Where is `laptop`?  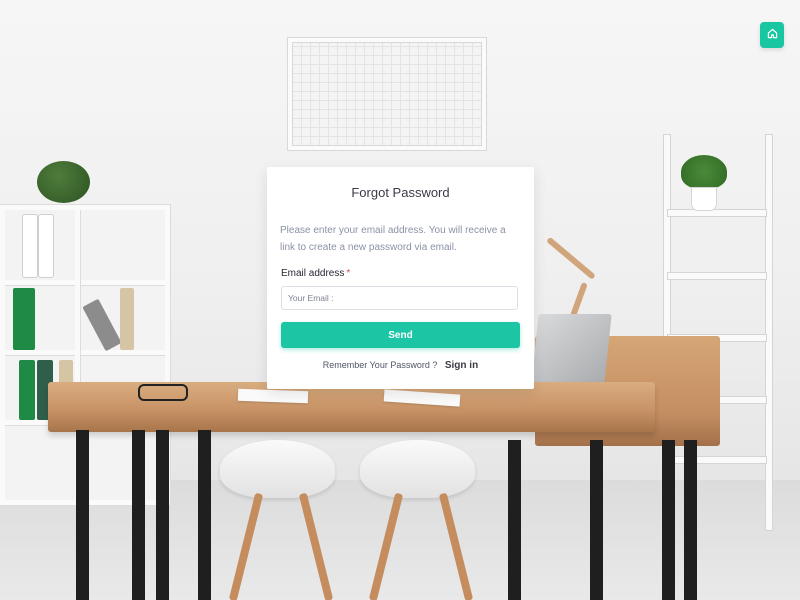 laptop is located at coordinates (571, 349).